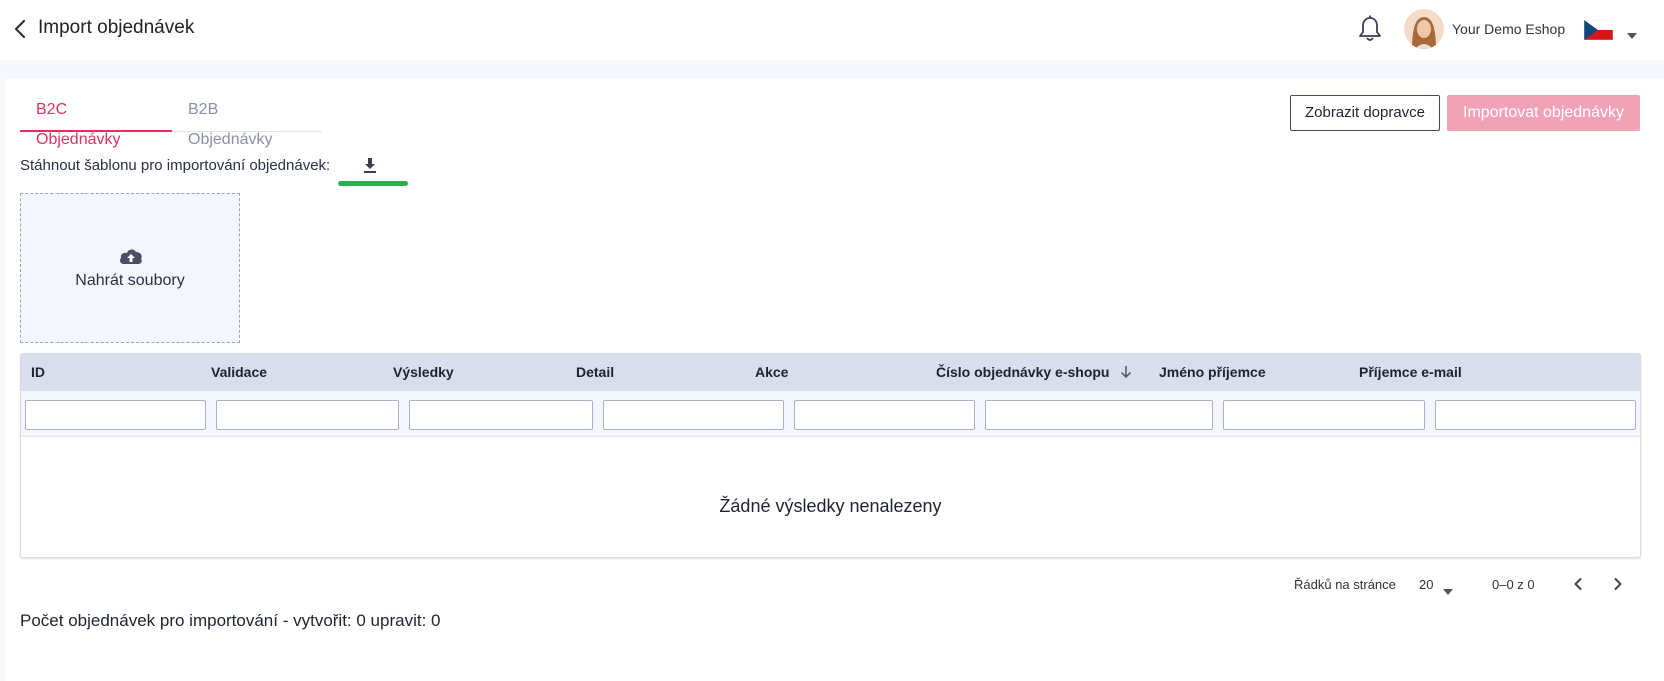 This screenshot has height=681, width=1664. What do you see at coordinates (1535, 415) in the screenshot?
I see `filter-input-recipient-email` at bounding box center [1535, 415].